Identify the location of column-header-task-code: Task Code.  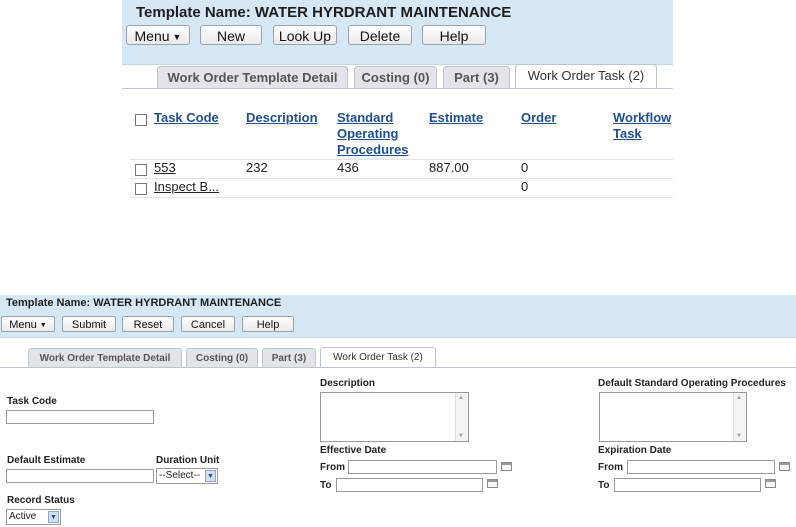
(186, 118).